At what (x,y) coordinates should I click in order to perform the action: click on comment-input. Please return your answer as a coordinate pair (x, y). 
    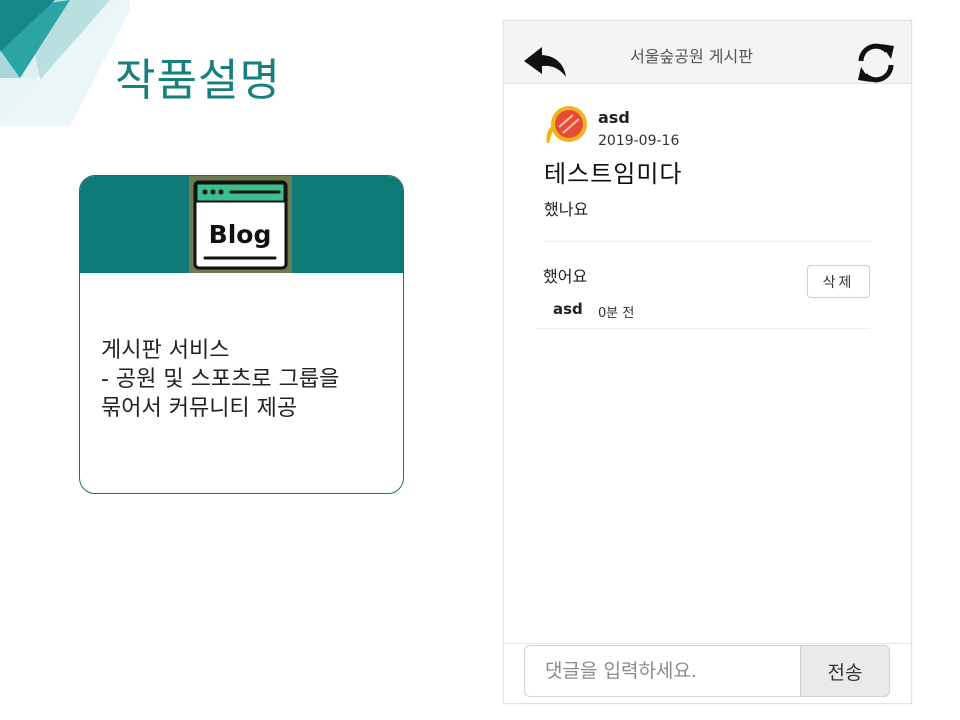
    Looking at the image, I should click on (662, 671).